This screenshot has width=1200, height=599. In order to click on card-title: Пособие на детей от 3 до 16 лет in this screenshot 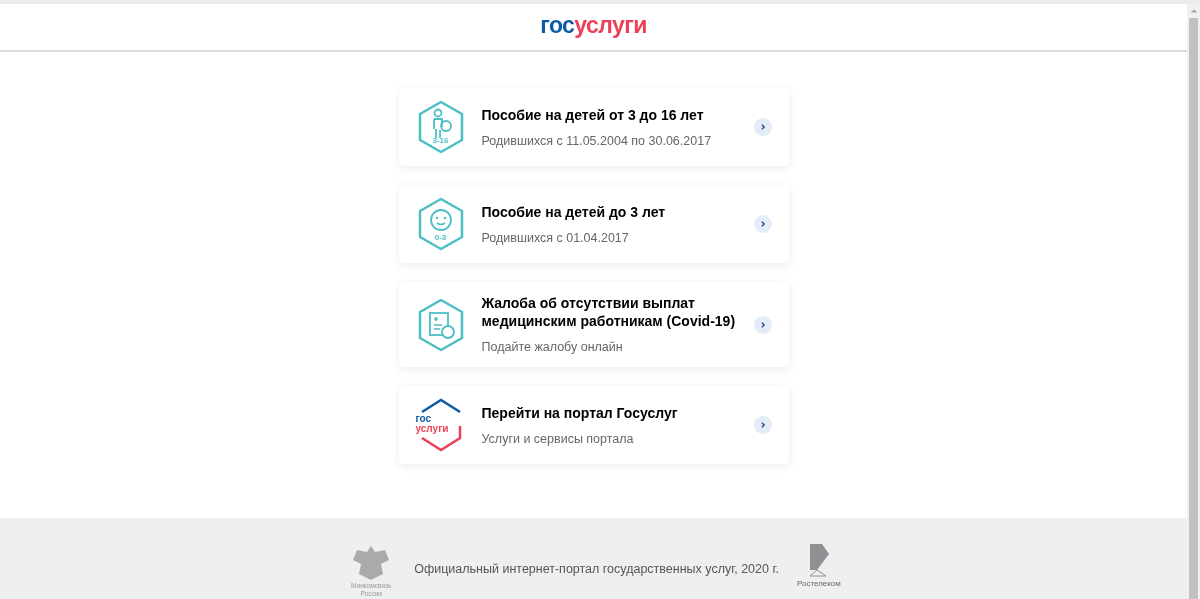, I will do `click(593, 114)`.